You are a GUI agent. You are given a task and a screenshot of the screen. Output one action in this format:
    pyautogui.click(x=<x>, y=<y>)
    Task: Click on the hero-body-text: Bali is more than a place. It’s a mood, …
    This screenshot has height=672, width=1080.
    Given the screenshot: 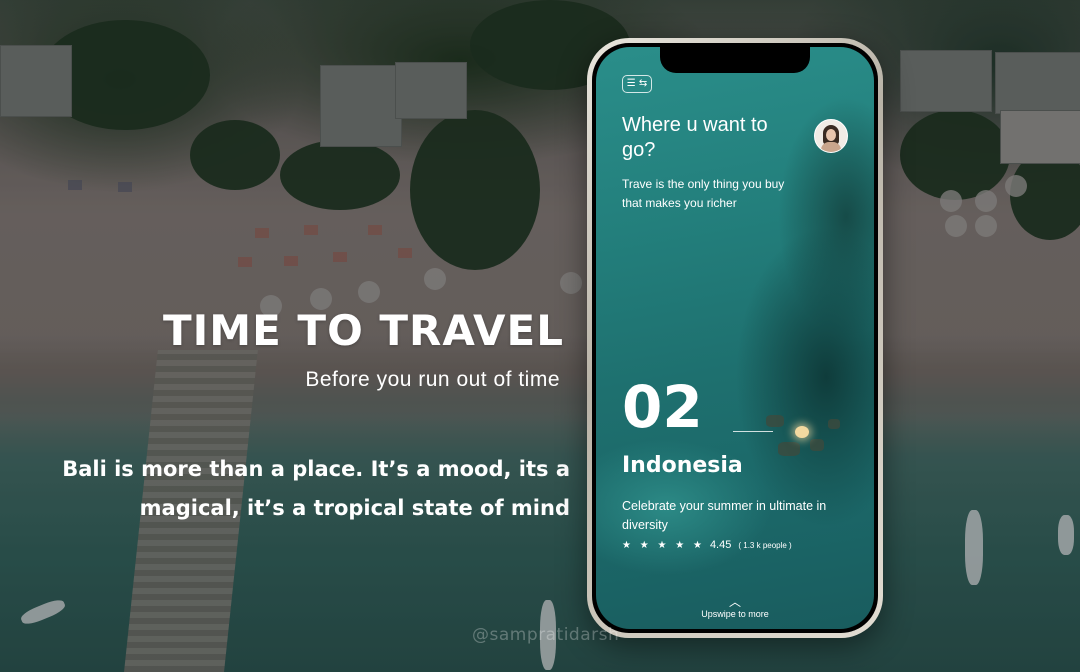 What is the action you would take?
    pyautogui.click(x=316, y=488)
    